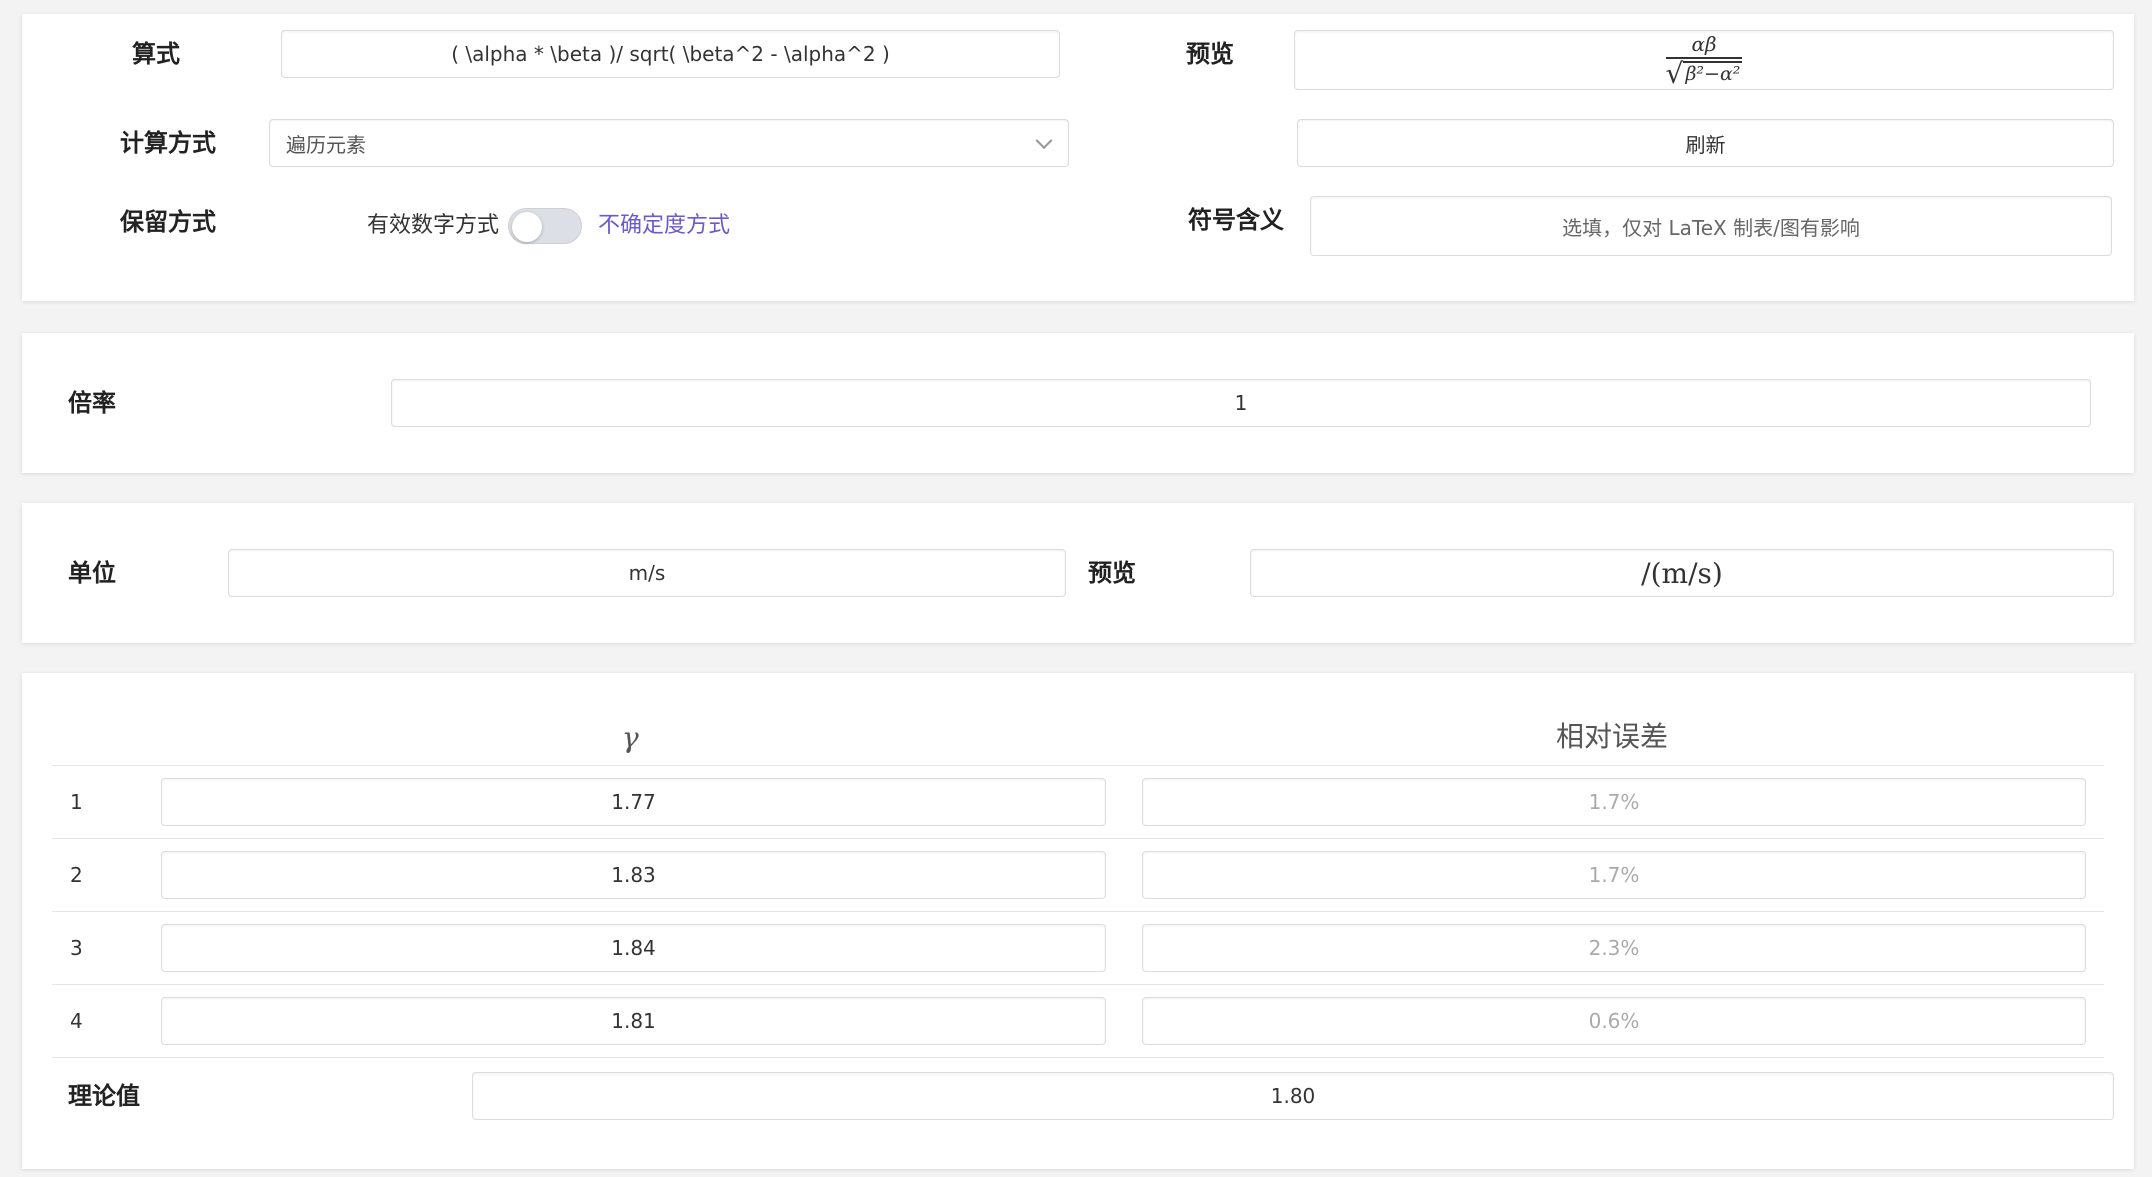  I want to click on theory-value-input: 1.80, so click(1293, 1096).